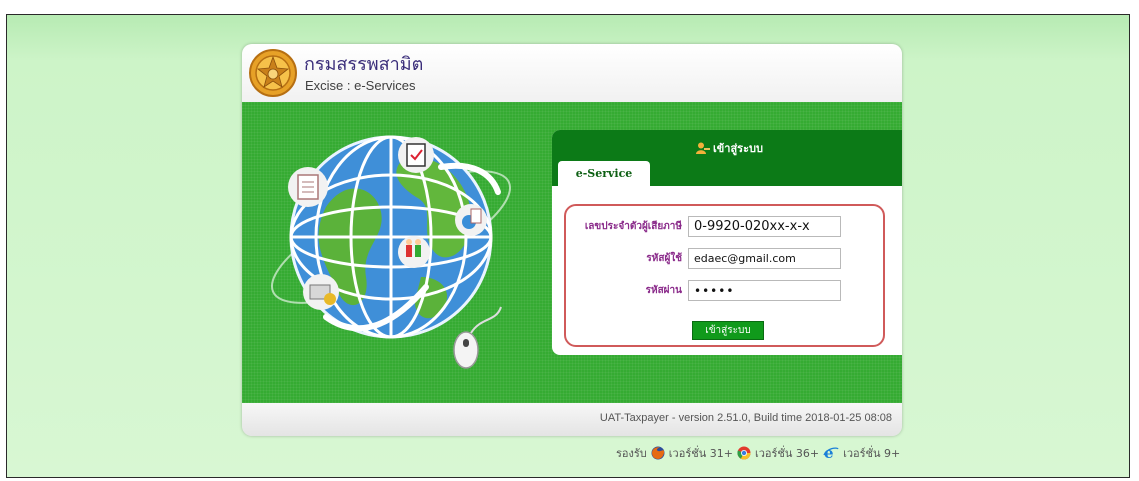  What do you see at coordinates (663, 290) in the screenshot?
I see `password-label: รหัสผ่าน` at bounding box center [663, 290].